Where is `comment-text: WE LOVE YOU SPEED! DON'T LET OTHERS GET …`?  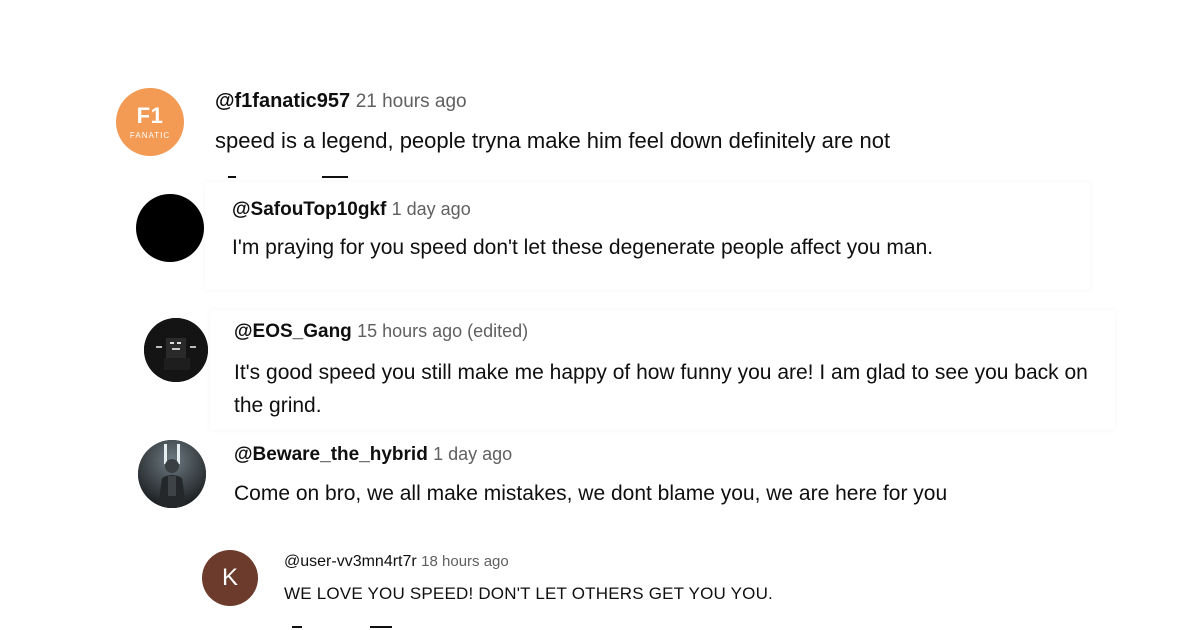
comment-text: WE LOVE YOU SPEED! DON'T LET OTHERS GET … is located at coordinates (528, 593).